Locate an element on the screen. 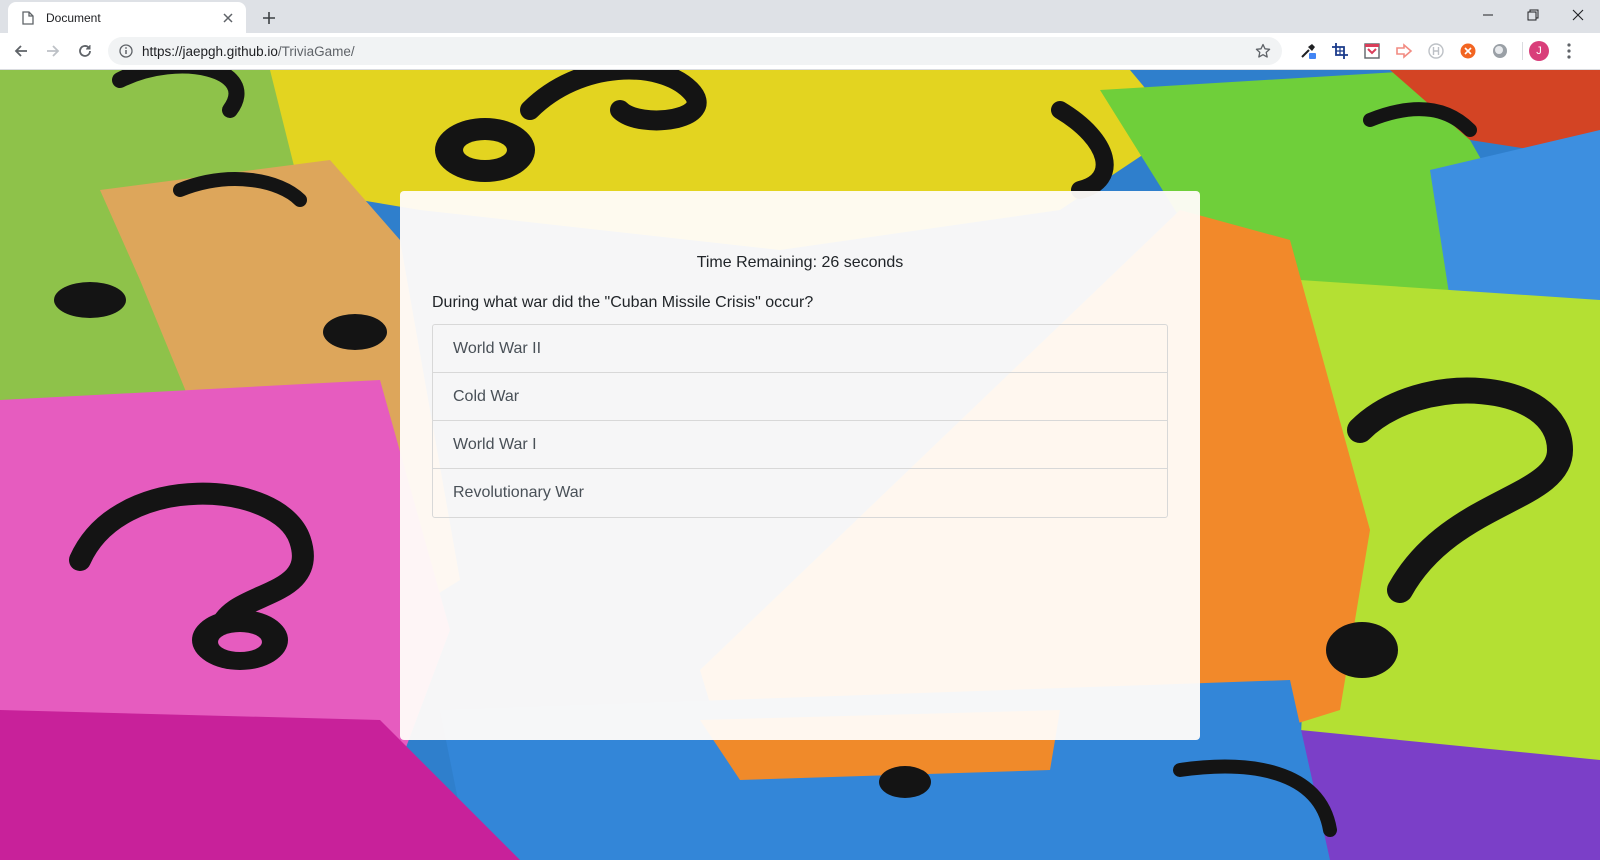  h-ext-icon is located at coordinates (1436, 51).